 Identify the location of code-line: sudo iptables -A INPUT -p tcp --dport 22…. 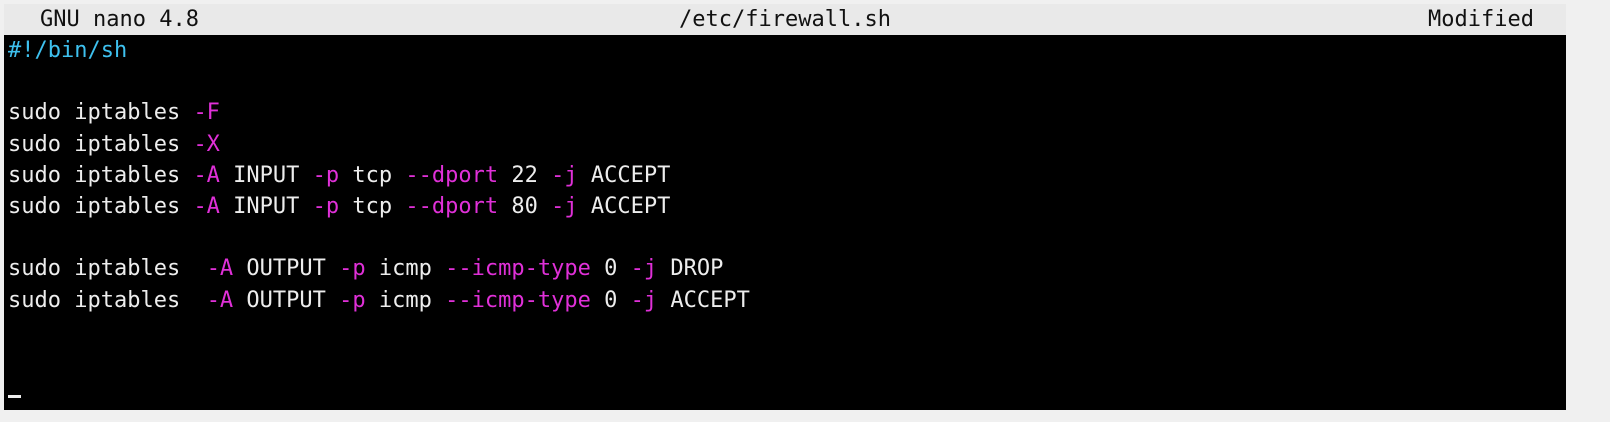
(787, 175).